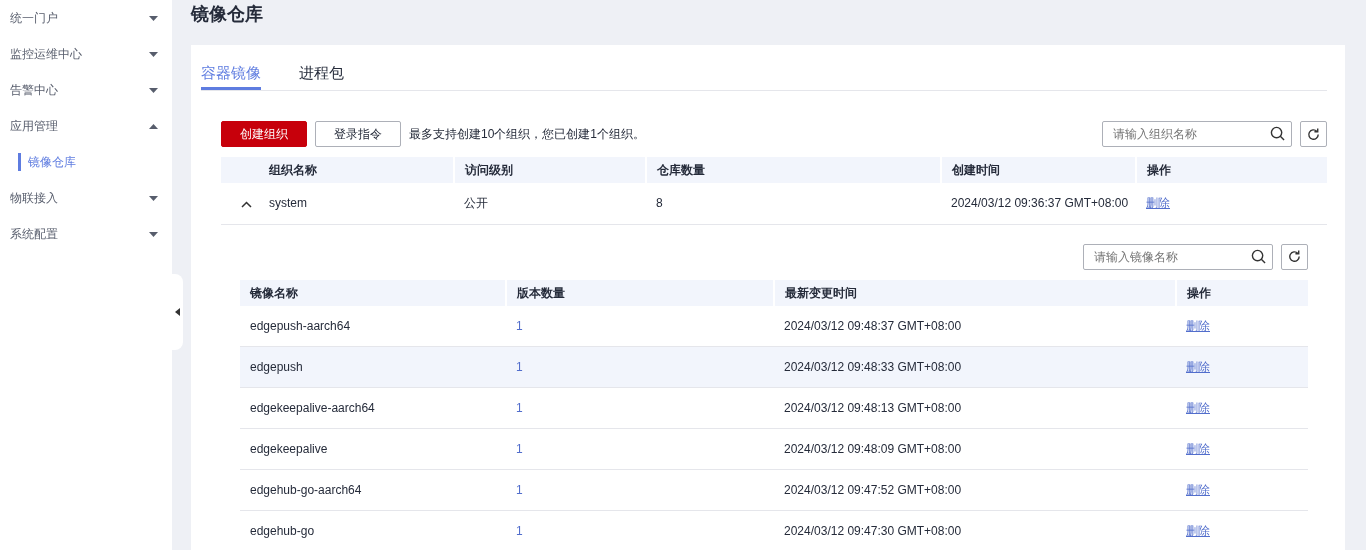  I want to click on search-field: 请输入镜像名称, so click(1178, 256).